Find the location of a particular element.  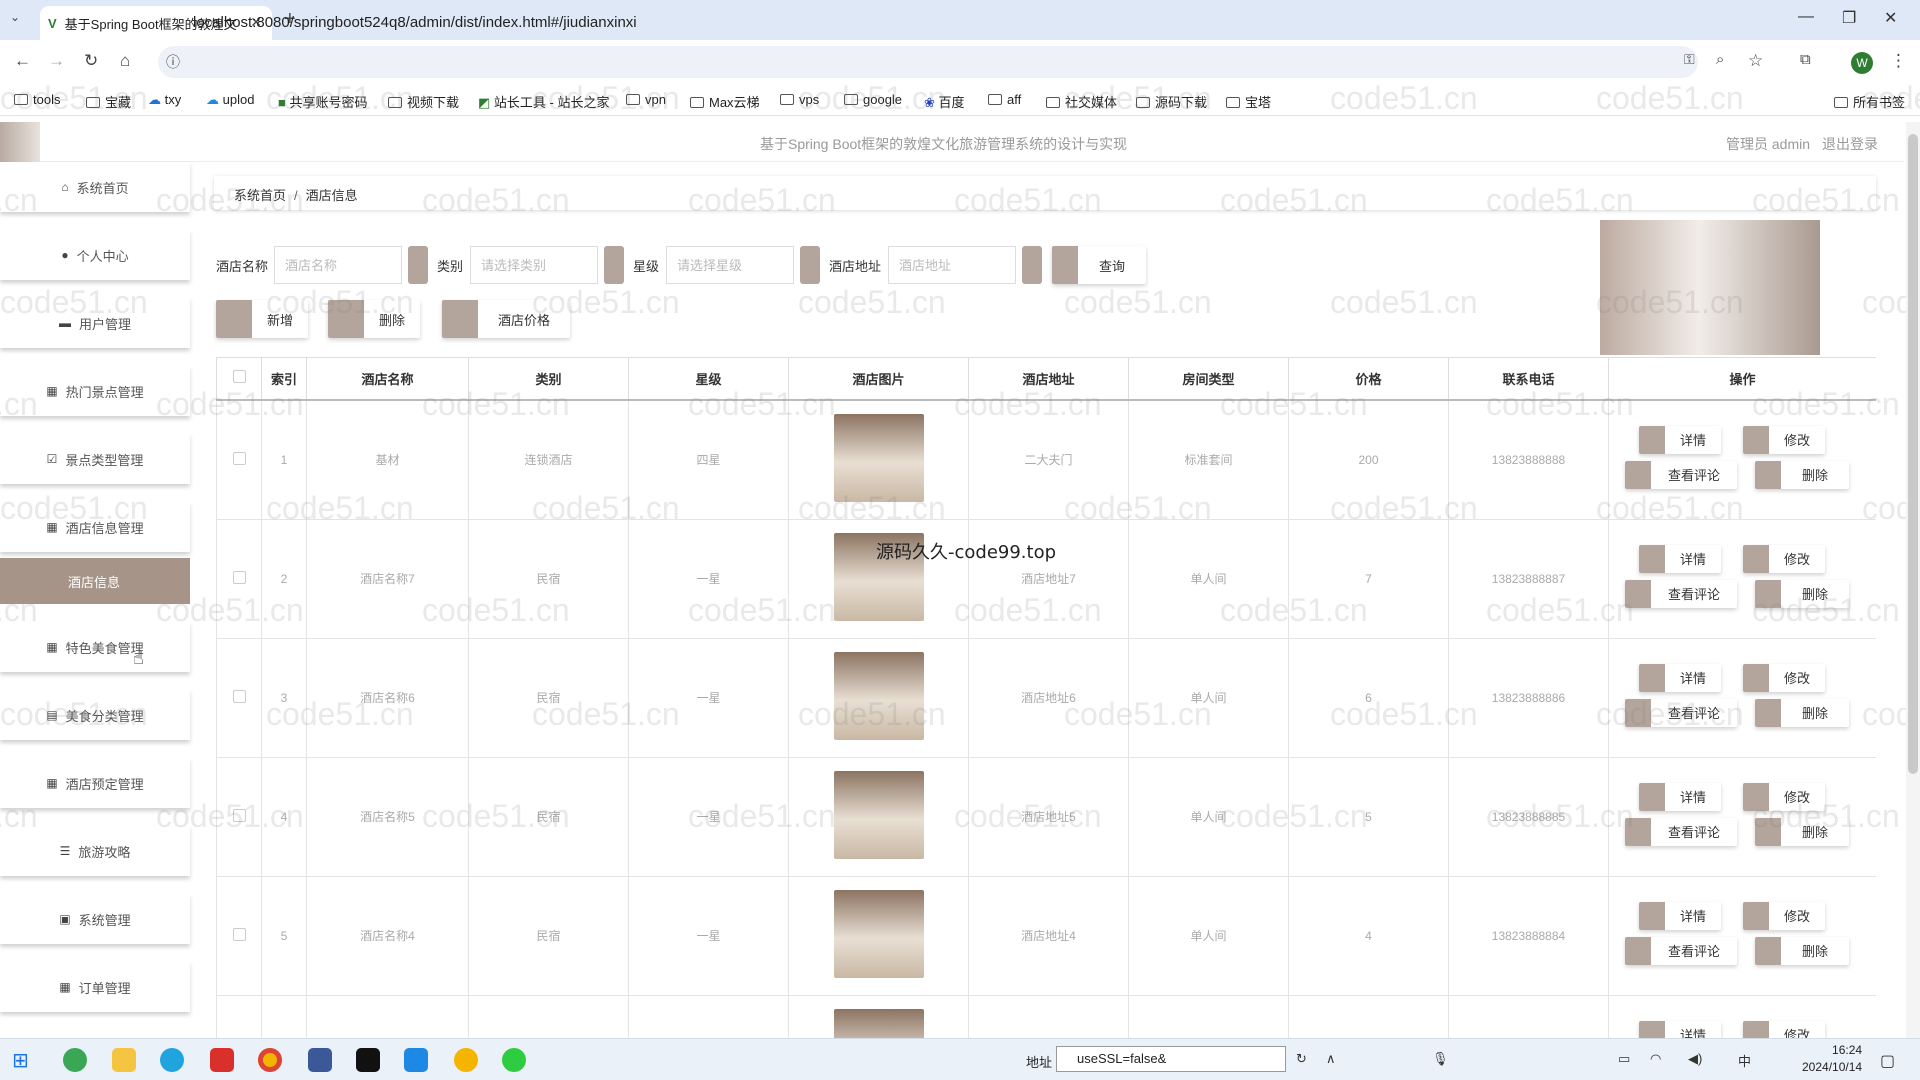

taskbar-clock: 16:24 2024/10/14 is located at coordinates (1832, 1059).